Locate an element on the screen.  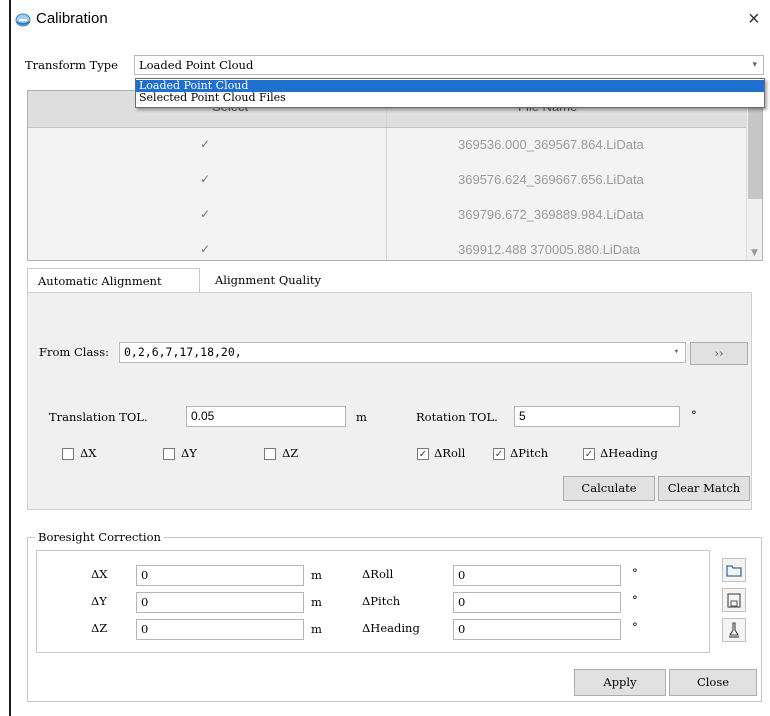
boresight-dz-input: 0 is located at coordinates (220, 629).